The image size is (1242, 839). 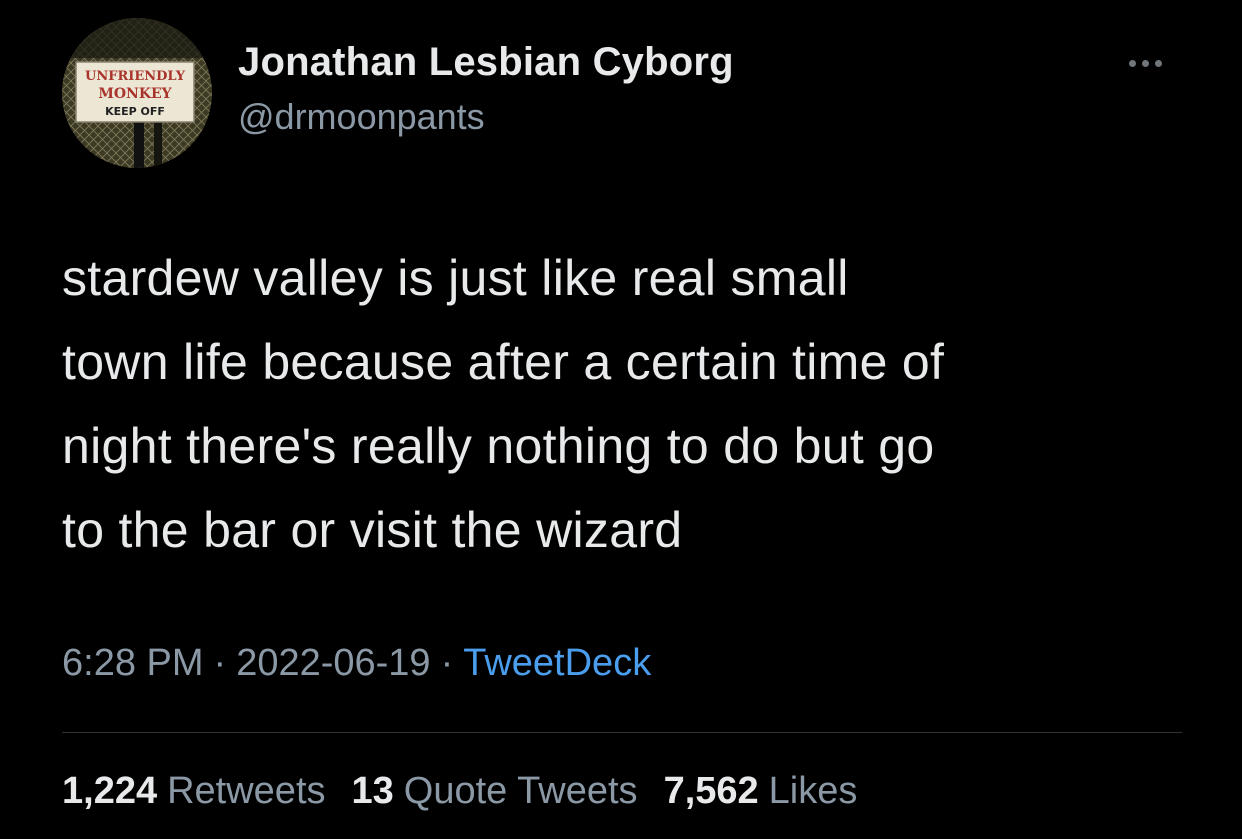 What do you see at coordinates (711, 791) in the screenshot?
I see `likes-count: 7,562` at bounding box center [711, 791].